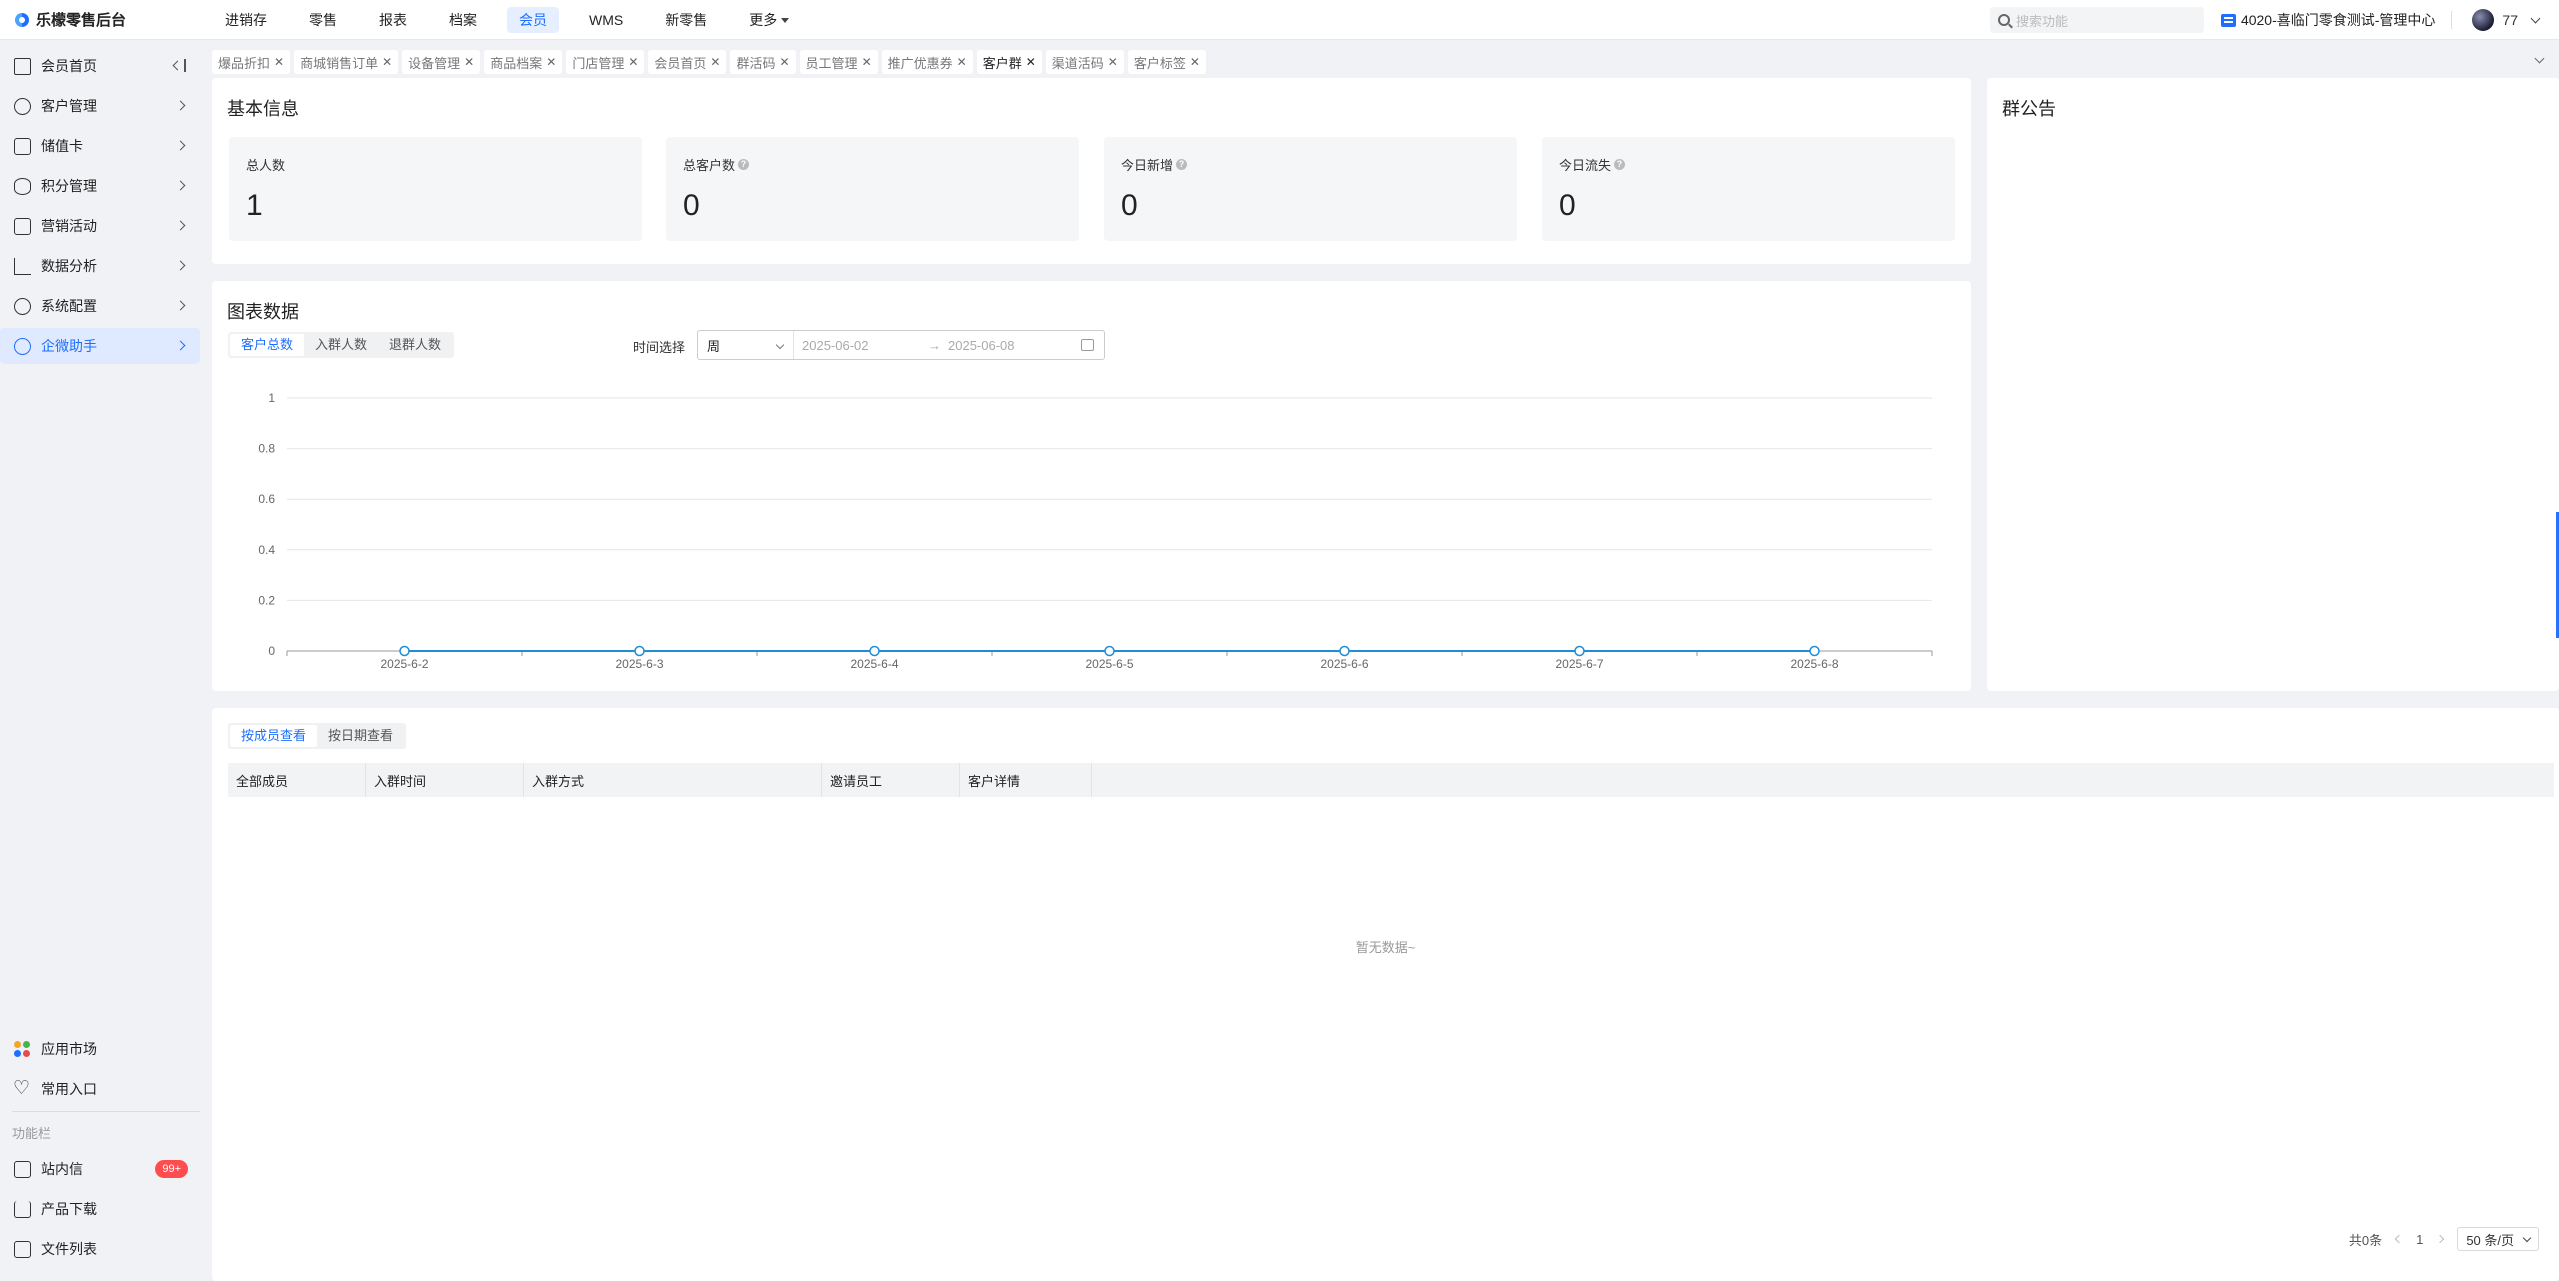 Image resolution: width=2559 pixels, height=1281 pixels. I want to click on nav-retail: 零售, so click(323, 20).